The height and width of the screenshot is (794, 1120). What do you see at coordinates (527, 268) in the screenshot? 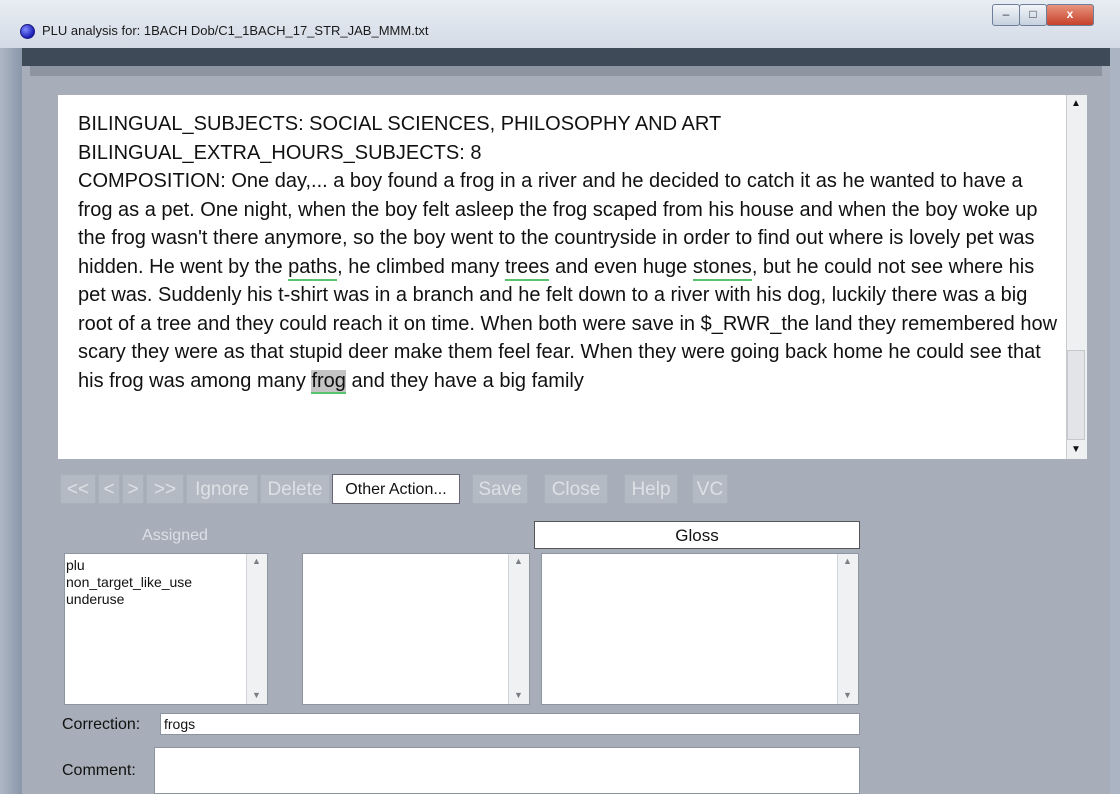
I see `error-mark-trees: trees` at bounding box center [527, 268].